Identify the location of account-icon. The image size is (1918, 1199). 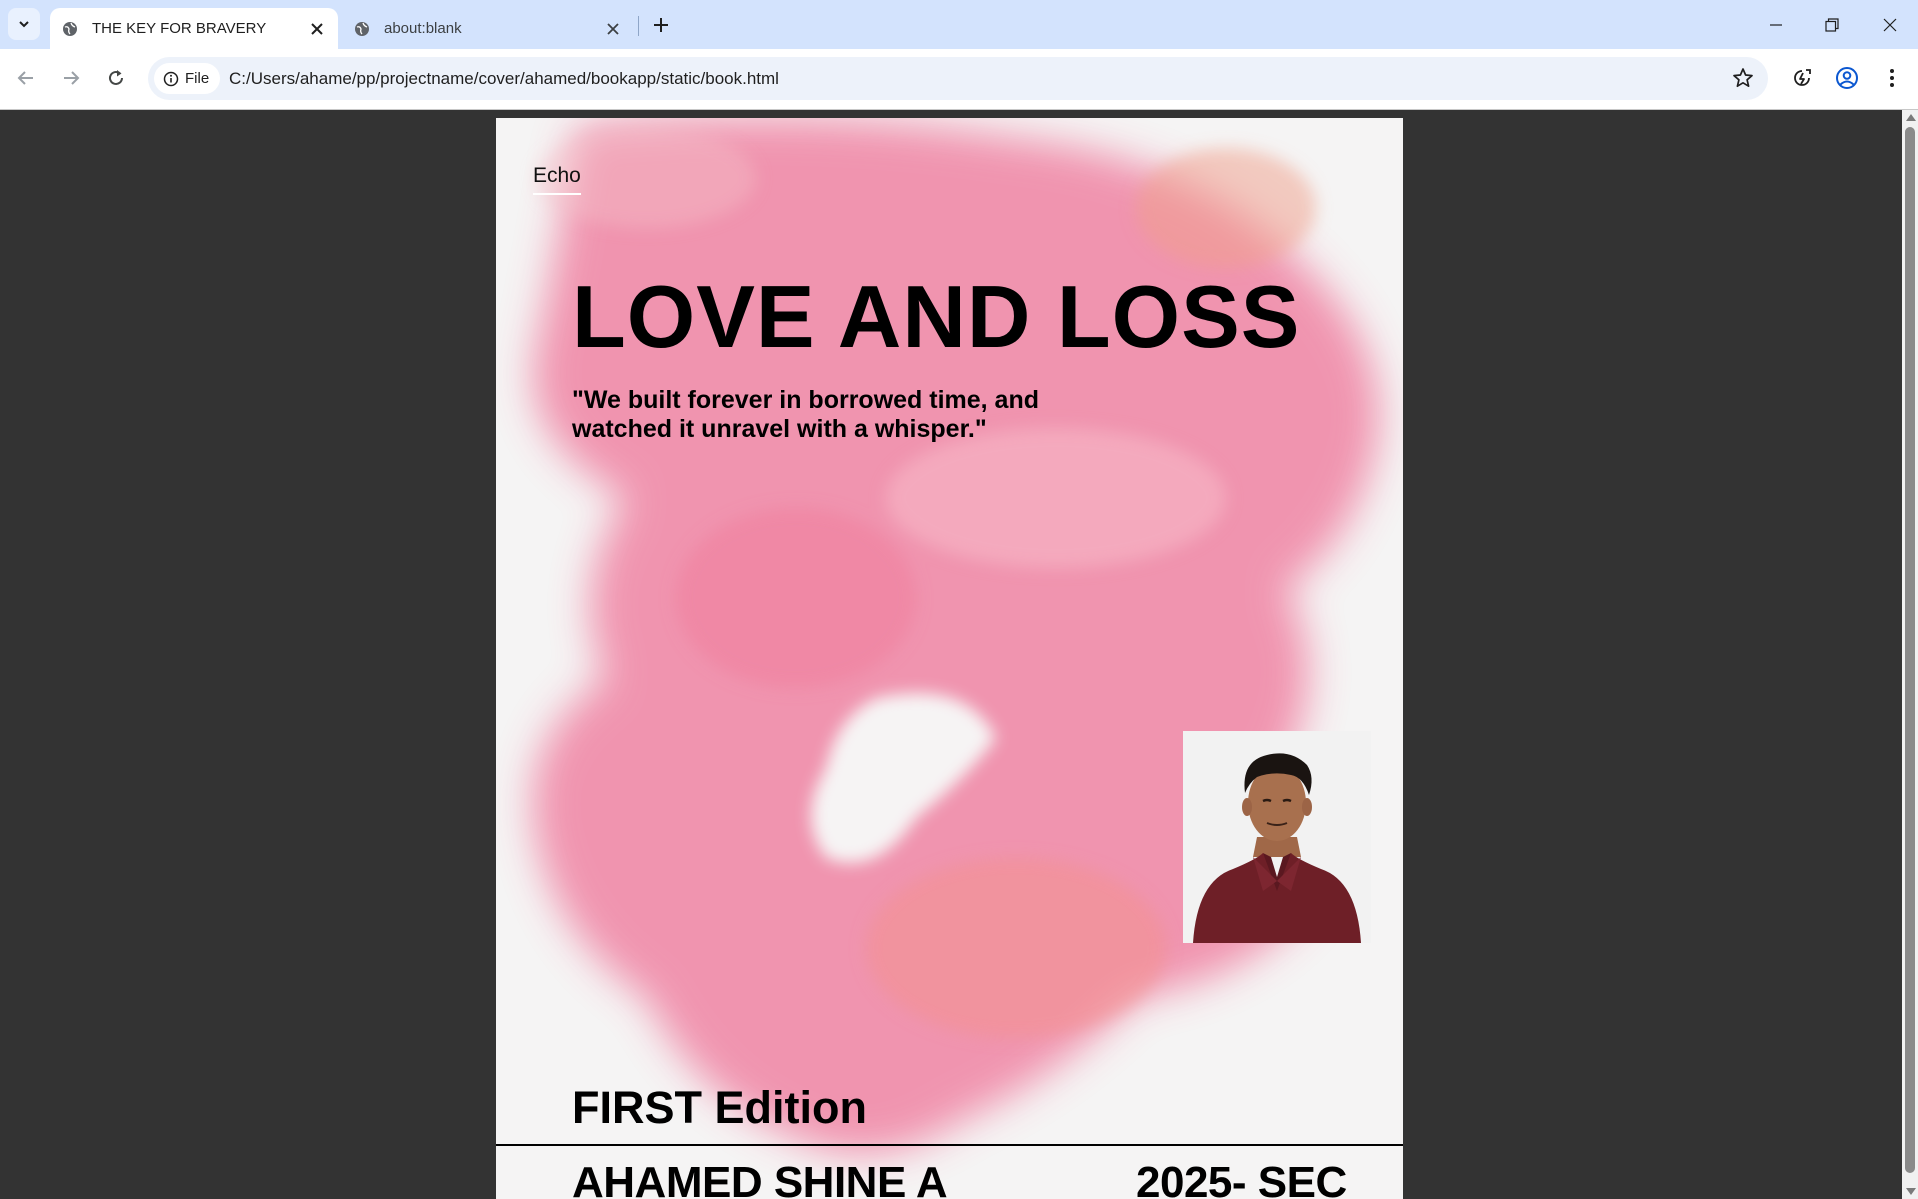
(1847, 78).